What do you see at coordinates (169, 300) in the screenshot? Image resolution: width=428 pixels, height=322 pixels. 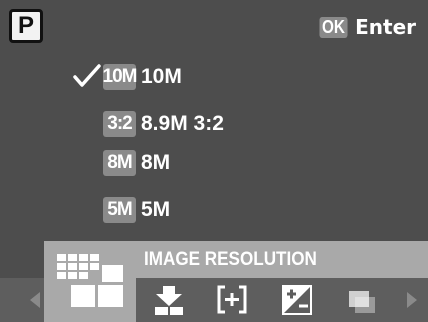 I see `download-icon` at bounding box center [169, 300].